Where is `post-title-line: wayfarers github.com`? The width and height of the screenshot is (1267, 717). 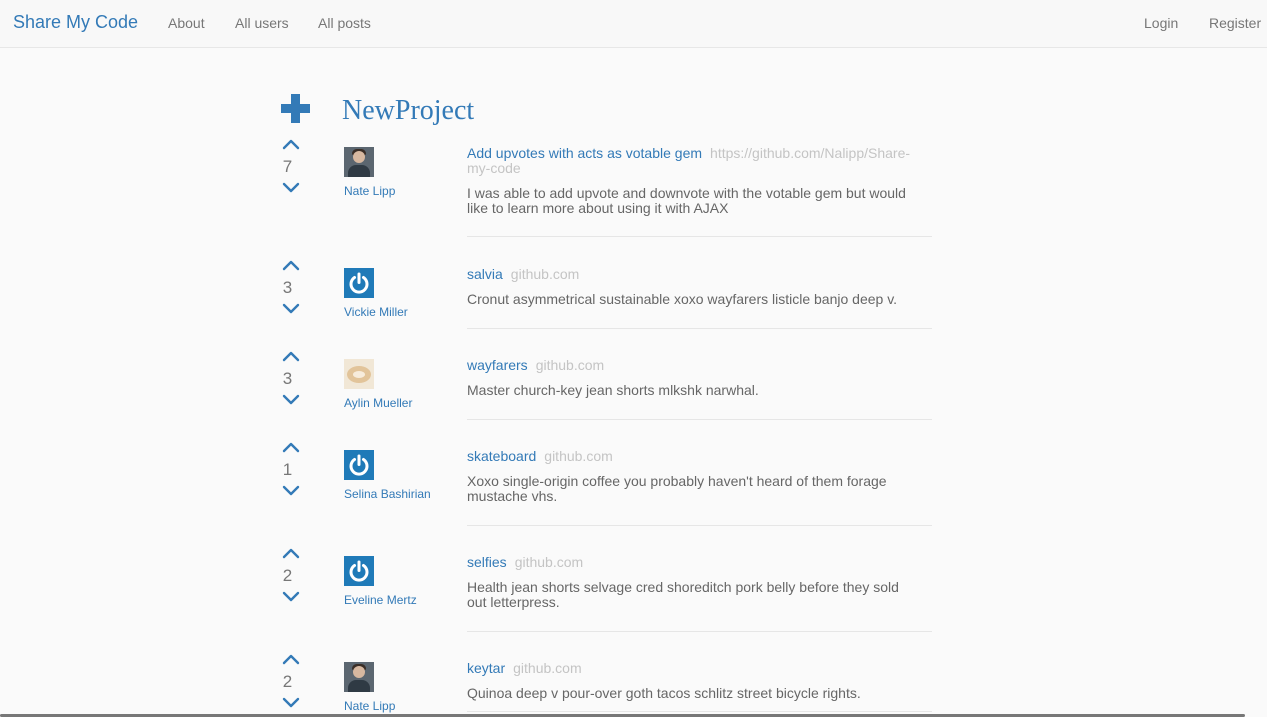
post-title-line: wayfarers github.com is located at coordinates (699, 365).